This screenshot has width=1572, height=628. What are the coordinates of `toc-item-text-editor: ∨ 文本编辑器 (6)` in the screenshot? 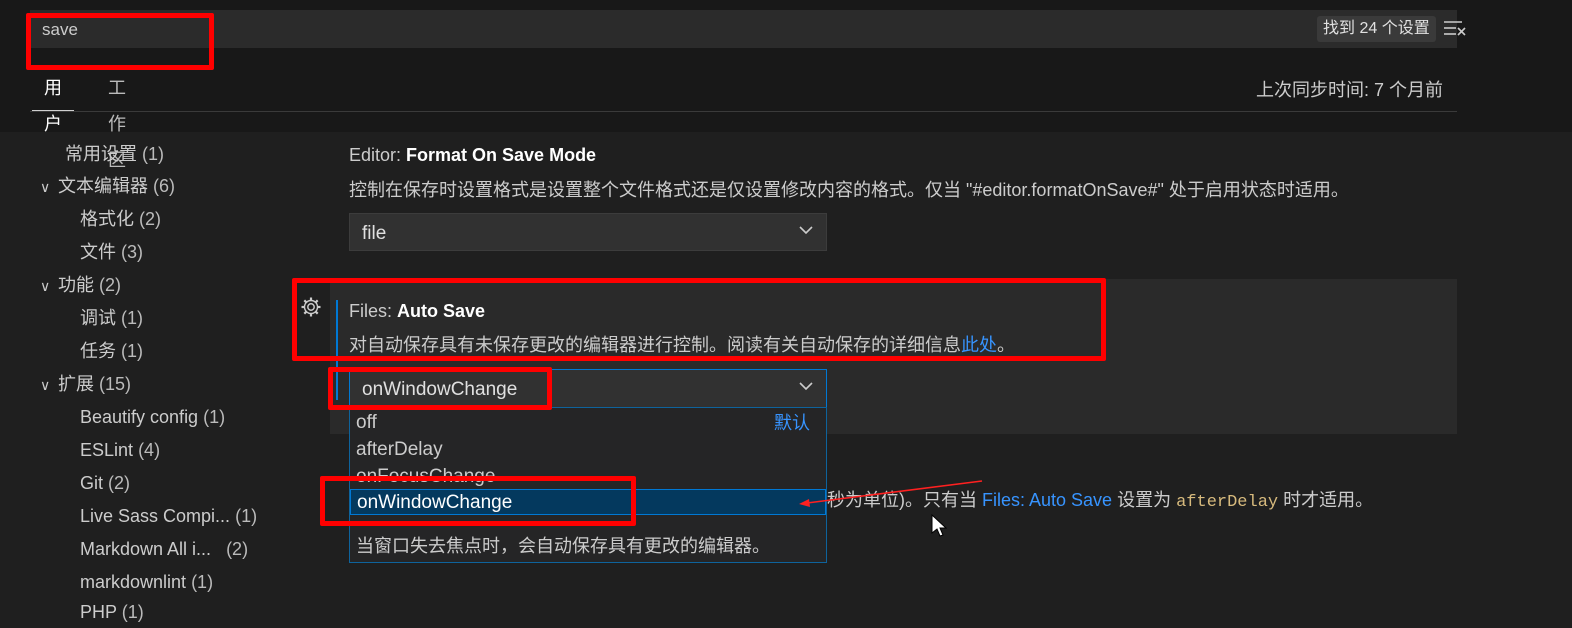 It's located at (107, 187).